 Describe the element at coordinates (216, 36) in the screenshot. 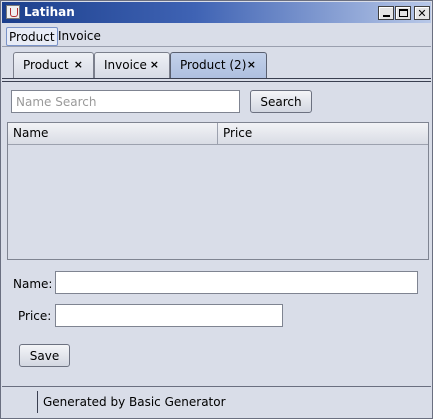

I see `menu-bar: Product Invoice` at that location.